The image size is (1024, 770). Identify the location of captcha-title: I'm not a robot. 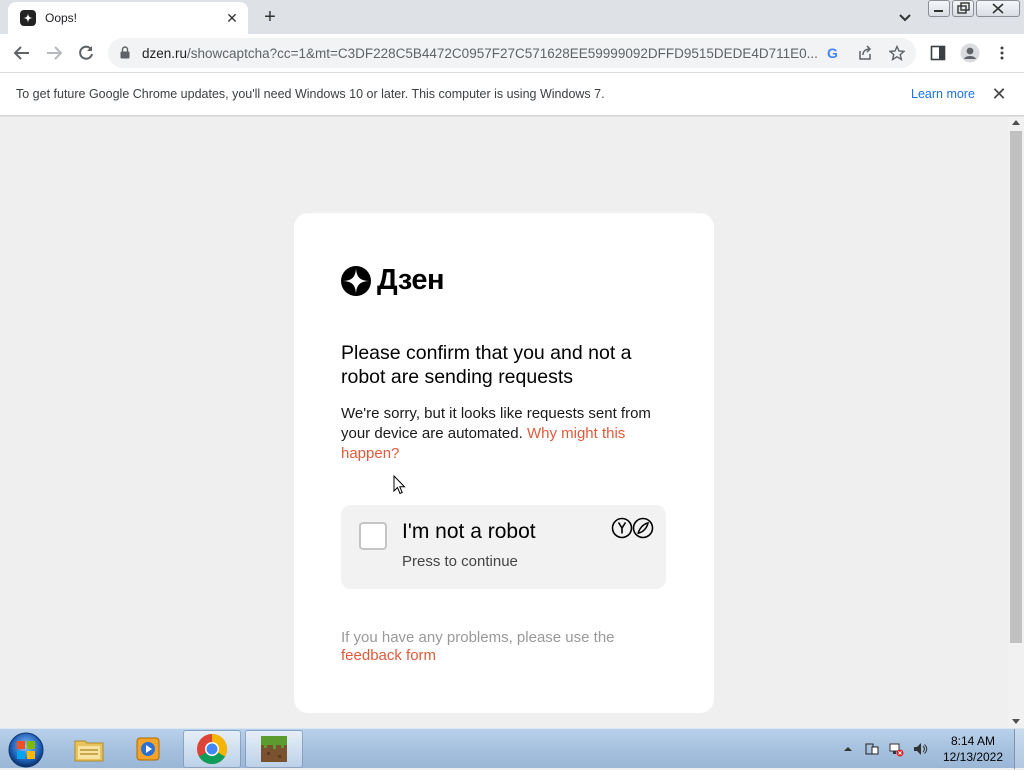
(469, 531).